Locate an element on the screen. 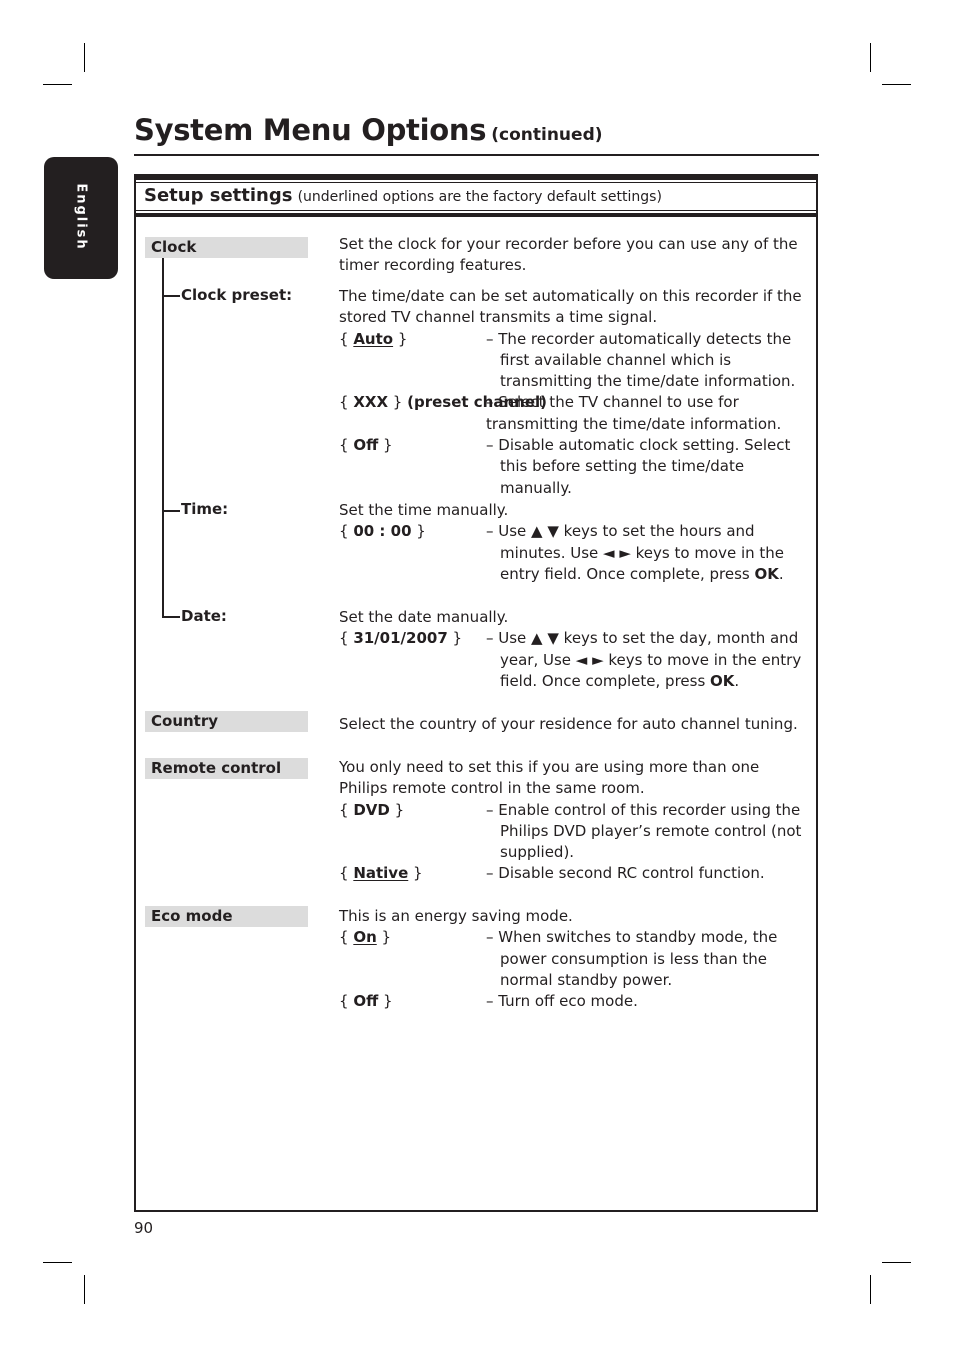 This screenshot has width=954, height=1347. setting-label-text: Eco mode is located at coordinates (192, 916).